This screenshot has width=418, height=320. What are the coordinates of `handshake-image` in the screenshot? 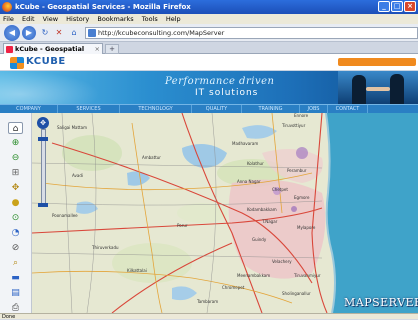 It's located at (378, 87).